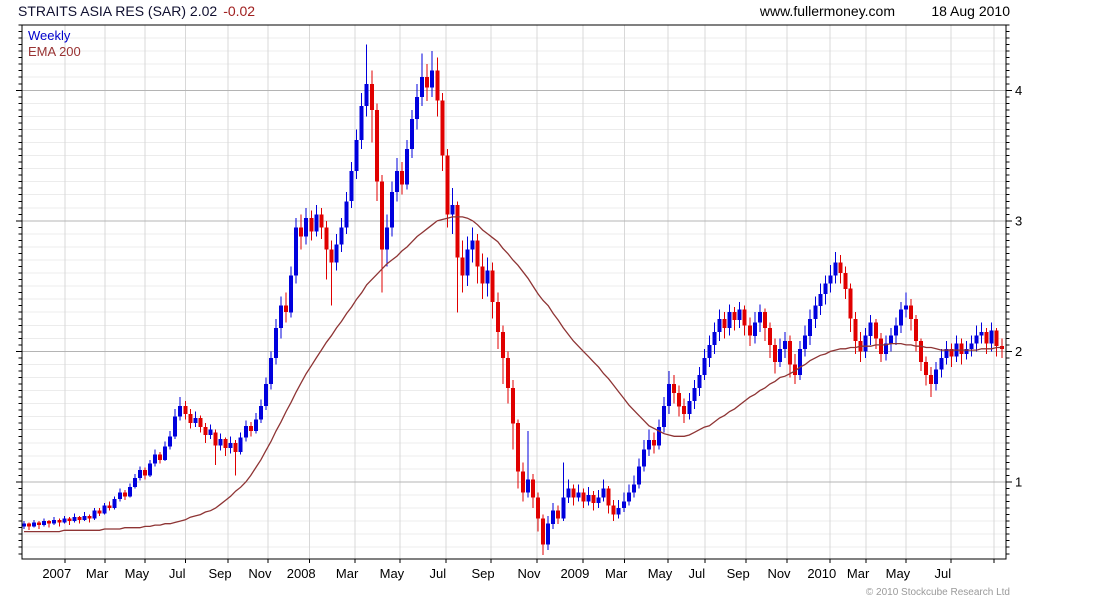 This screenshot has height=600, width=1100. I want to click on x-tick-label: 2008, so click(301, 573).